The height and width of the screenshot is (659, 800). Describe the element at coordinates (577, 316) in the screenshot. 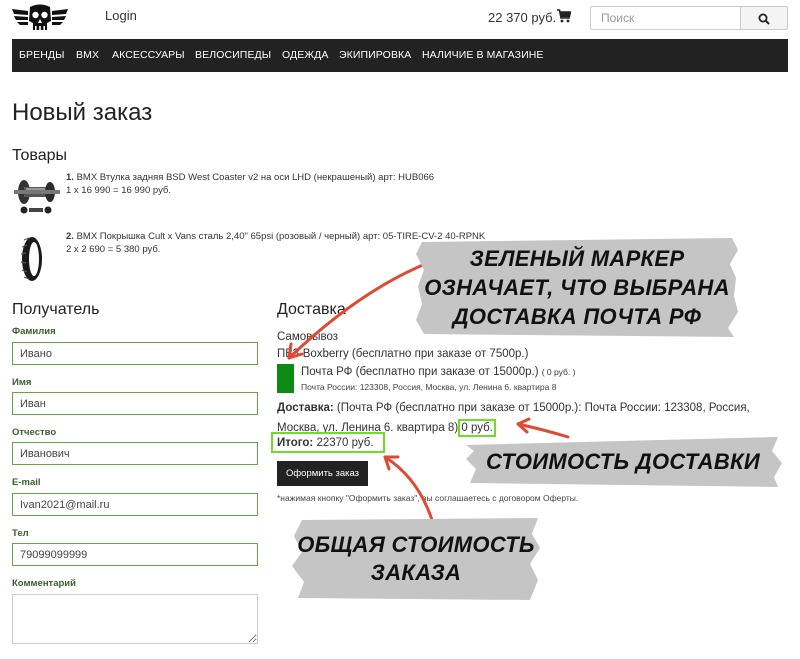

I see `marker-note-line: доставка Почта РФ` at that location.